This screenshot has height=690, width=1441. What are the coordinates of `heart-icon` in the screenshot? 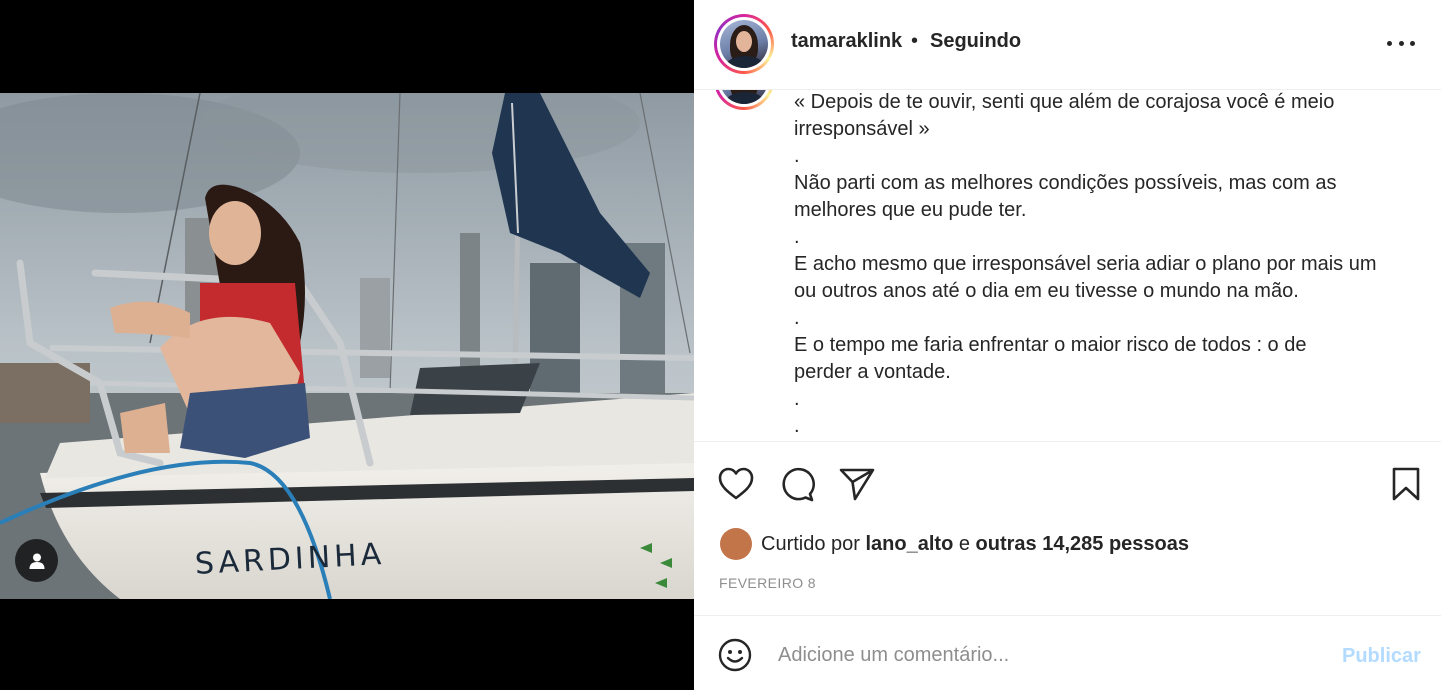 It's located at (736, 483).